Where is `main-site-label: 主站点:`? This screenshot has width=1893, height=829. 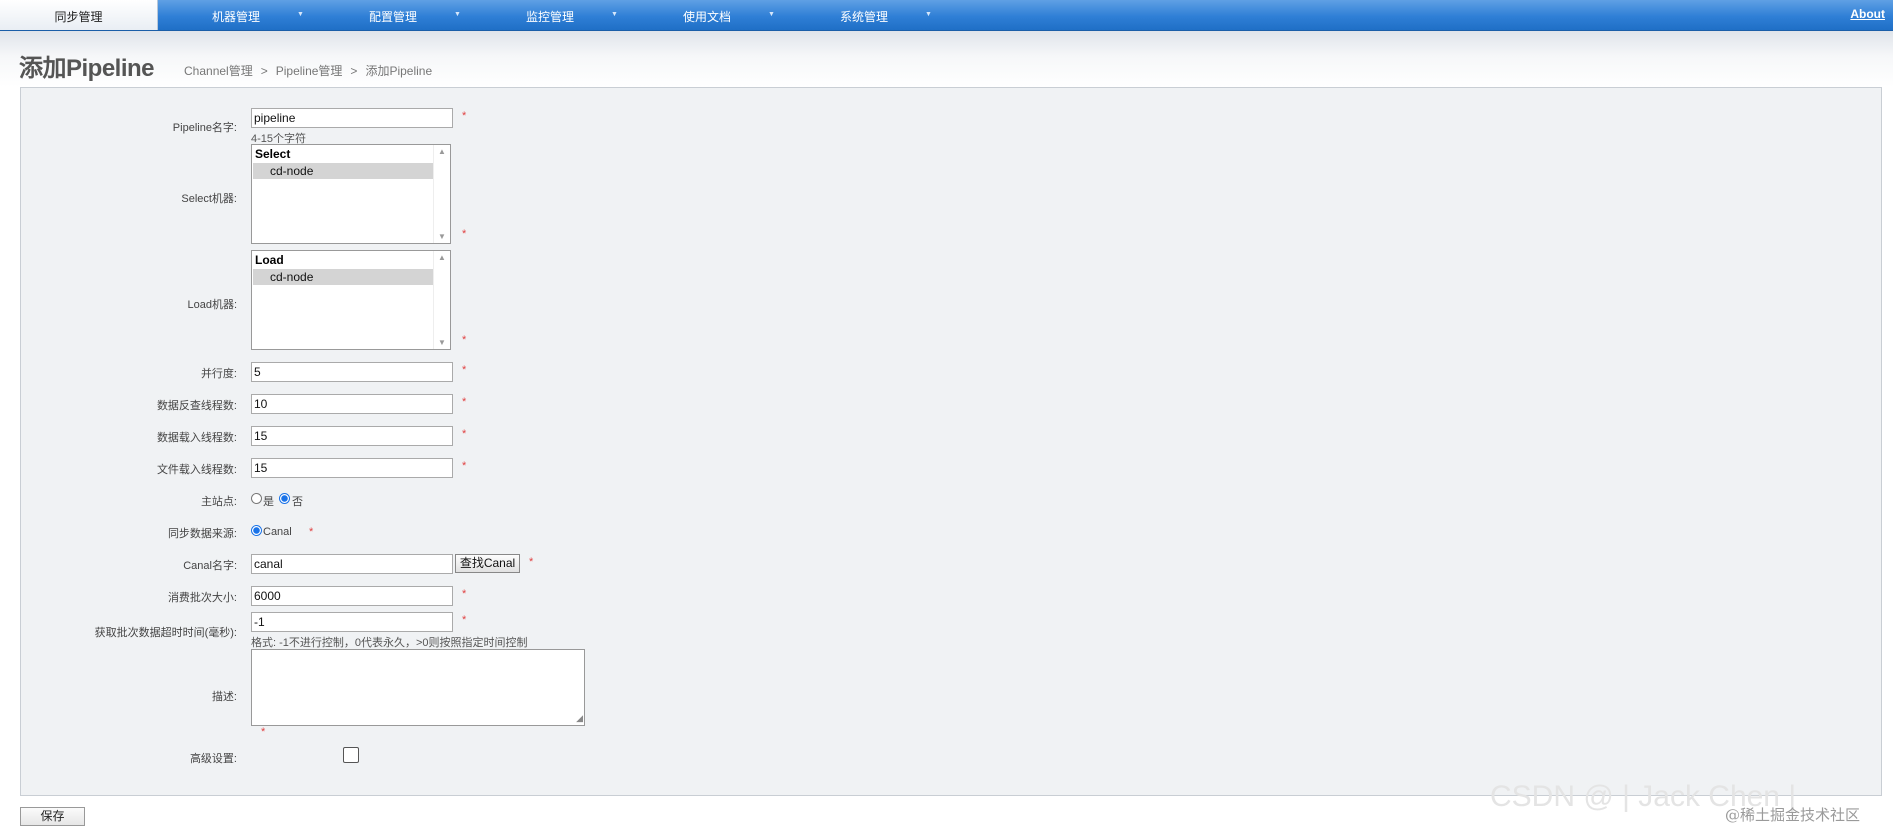 main-site-label: 主站点: is located at coordinates (218, 502).